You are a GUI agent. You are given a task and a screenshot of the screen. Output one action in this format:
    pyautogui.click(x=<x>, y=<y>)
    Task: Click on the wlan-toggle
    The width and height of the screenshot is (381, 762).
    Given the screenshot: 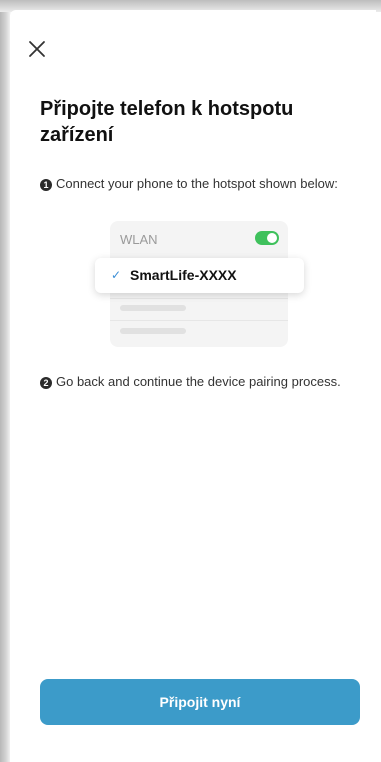 What is the action you would take?
    pyautogui.click(x=267, y=238)
    